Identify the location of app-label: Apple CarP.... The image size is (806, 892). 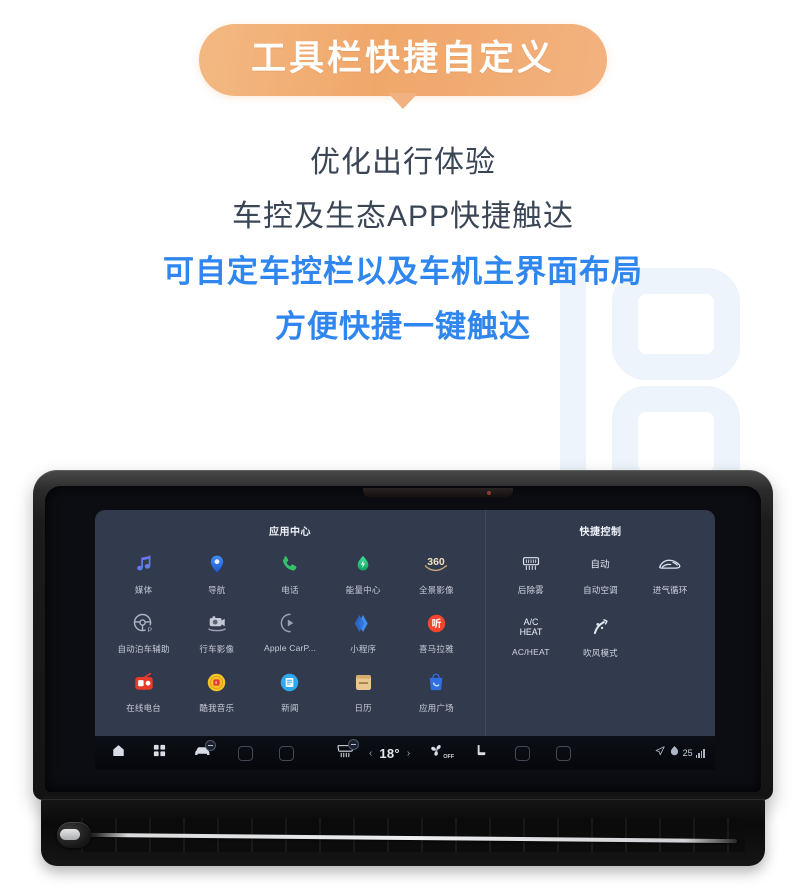
(290, 648).